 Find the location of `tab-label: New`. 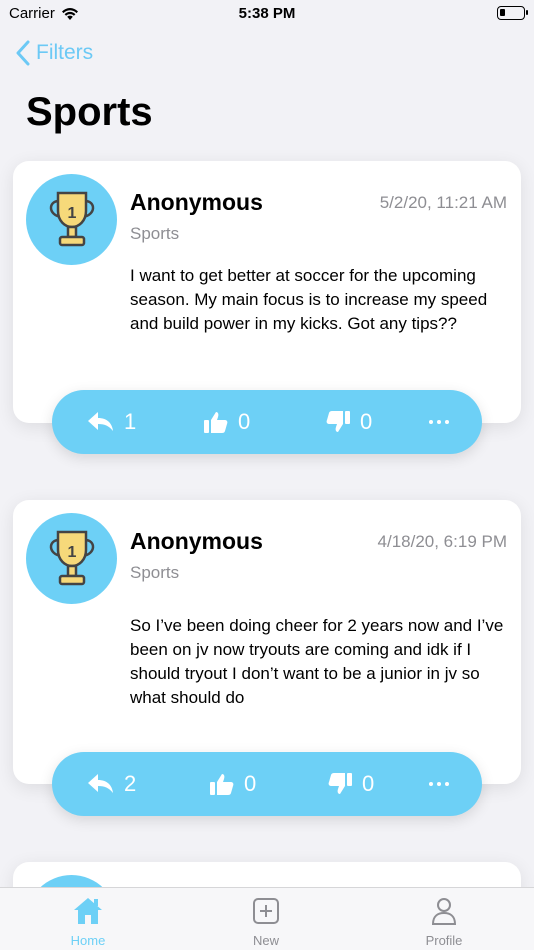

tab-label: New is located at coordinates (265, 940).